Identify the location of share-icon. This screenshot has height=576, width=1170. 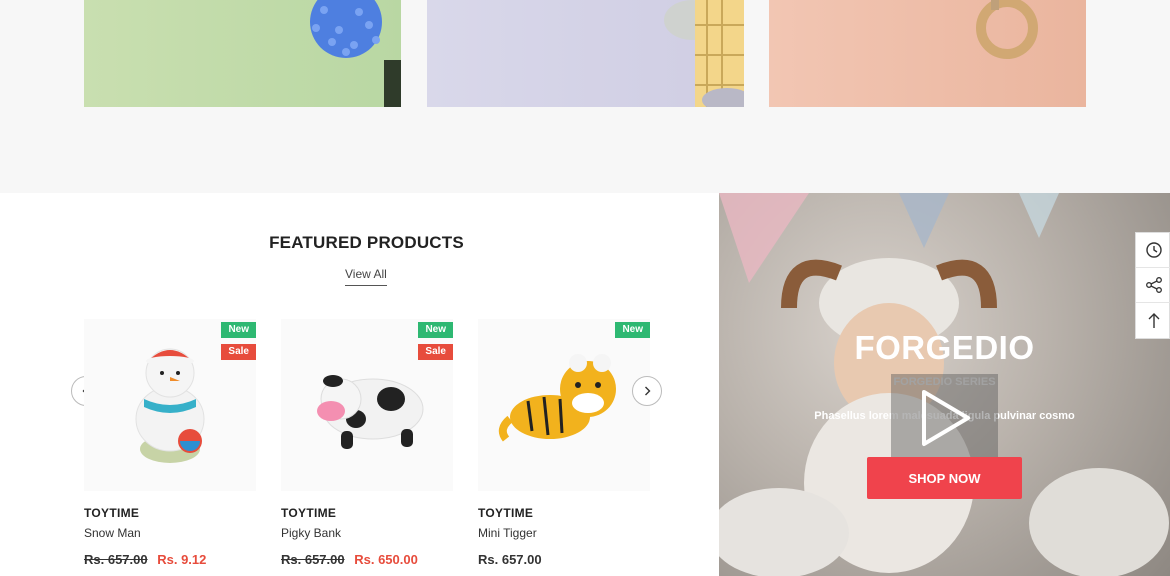
(1153, 285).